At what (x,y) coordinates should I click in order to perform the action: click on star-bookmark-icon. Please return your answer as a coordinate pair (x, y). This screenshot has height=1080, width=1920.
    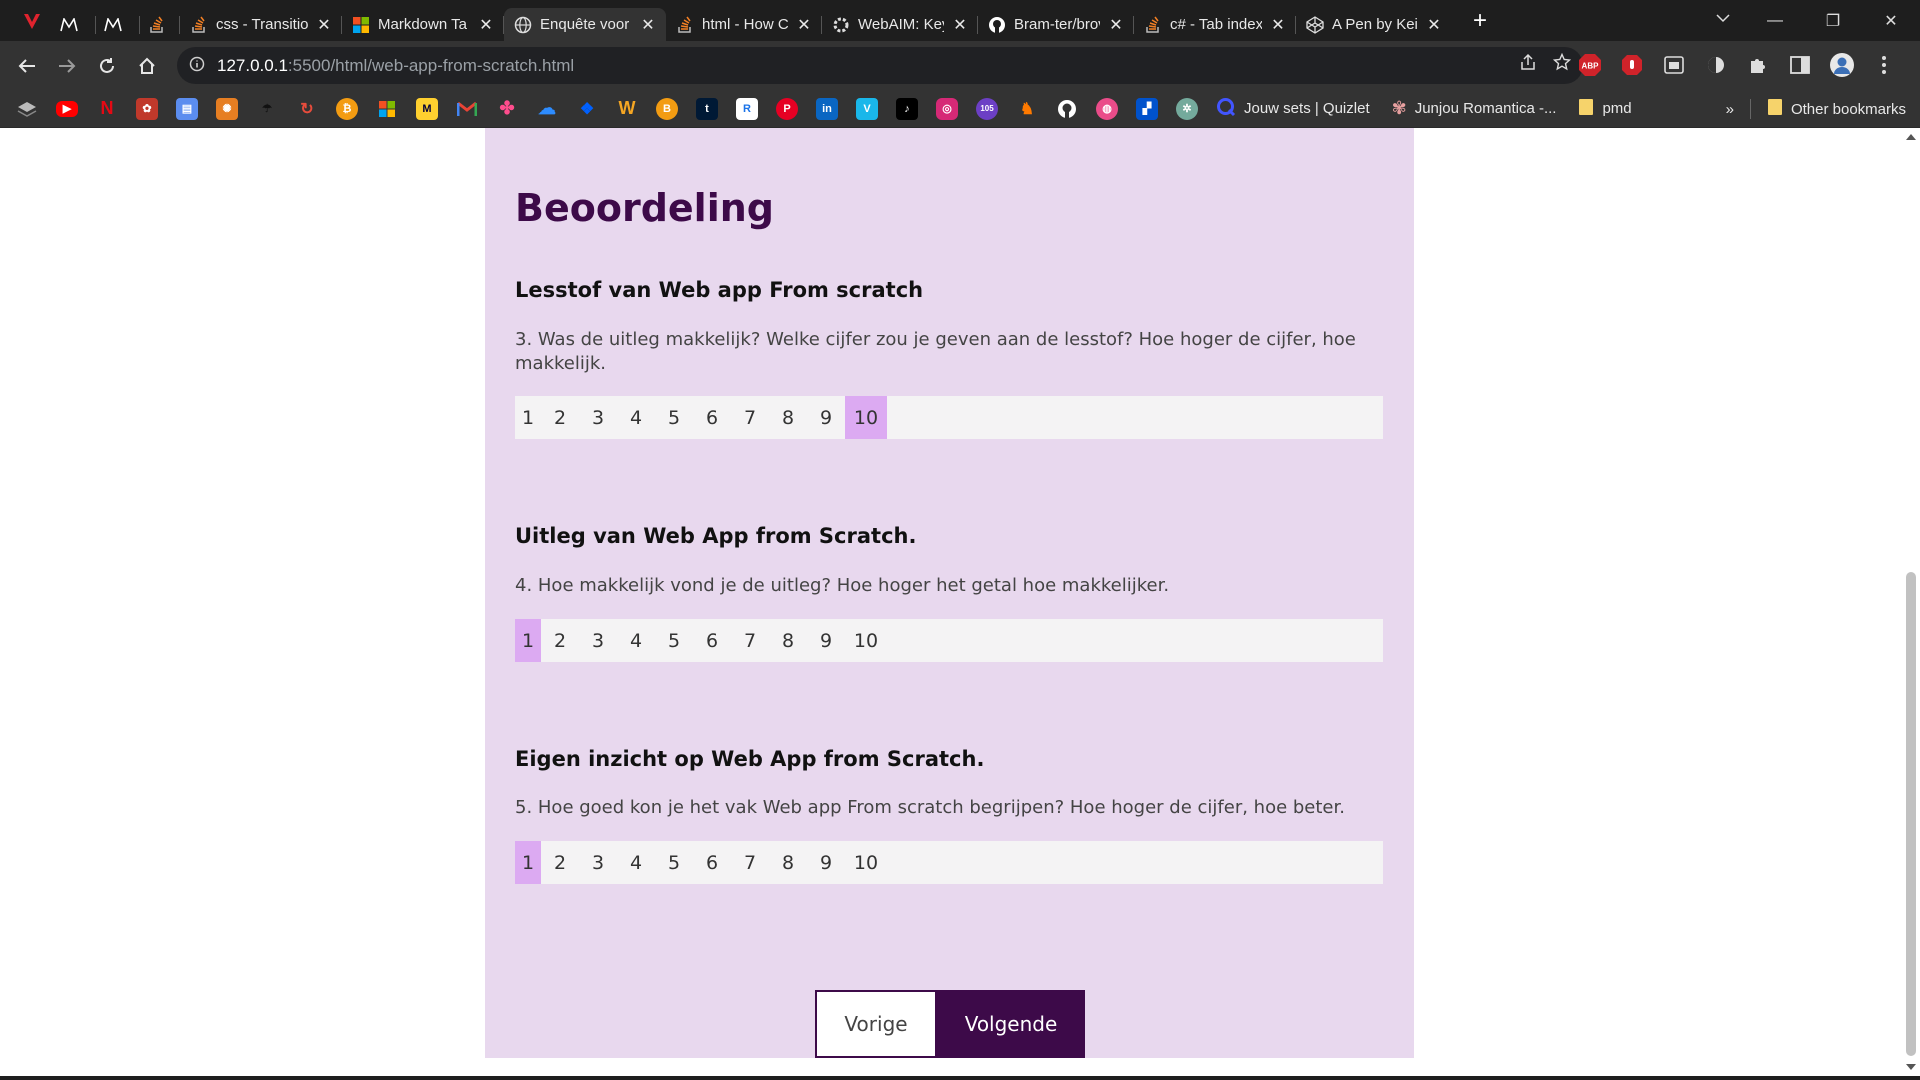
    Looking at the image, I should click on (1562, 64).